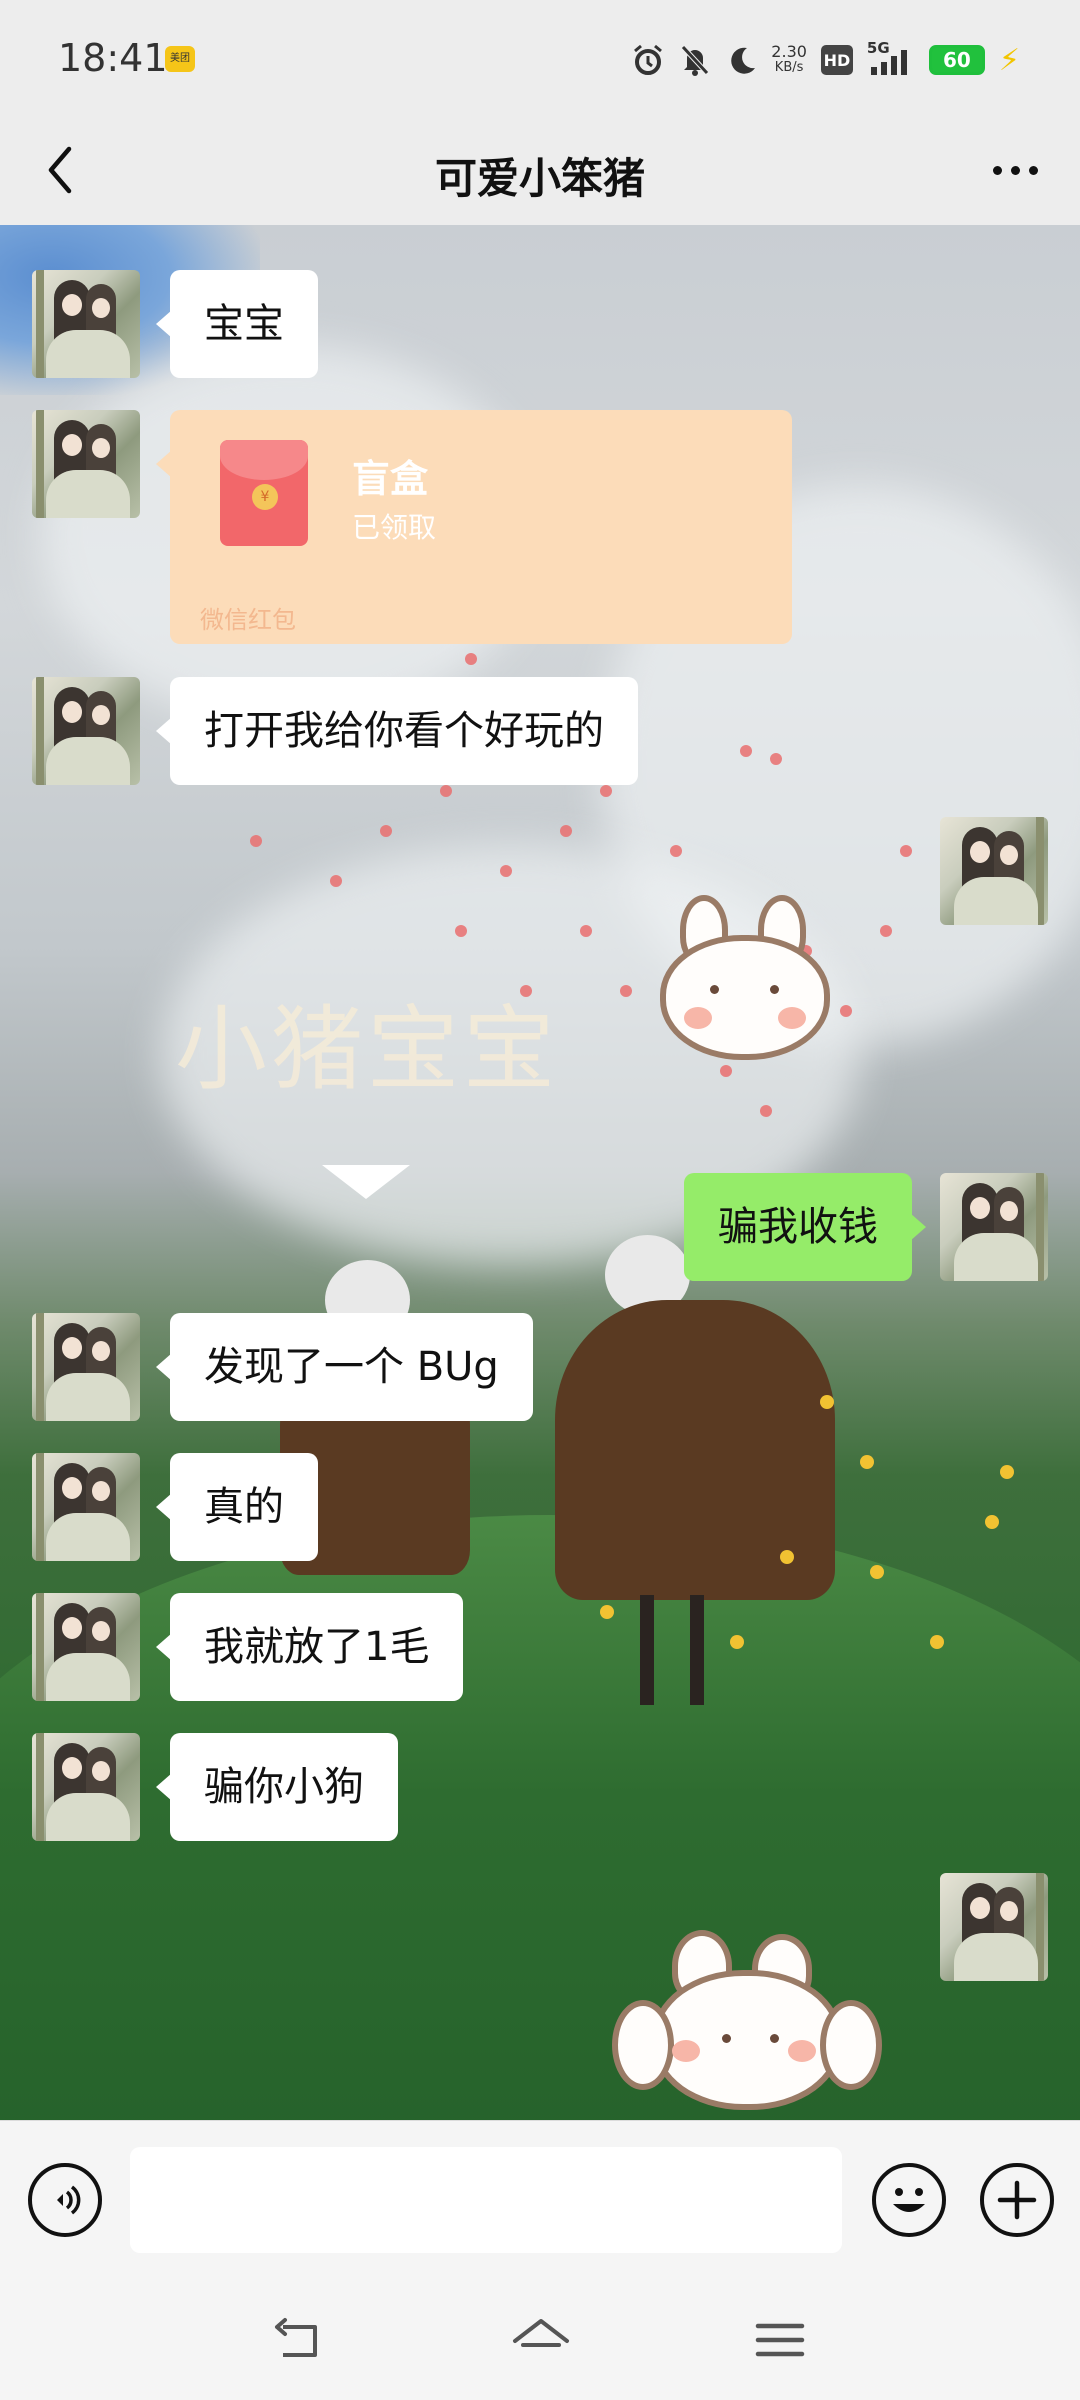  What do you see at coordinates (539, 178) in the screenshot?
I see `chat-title: 可爱小笨猪` at bounding box center [539, 178].